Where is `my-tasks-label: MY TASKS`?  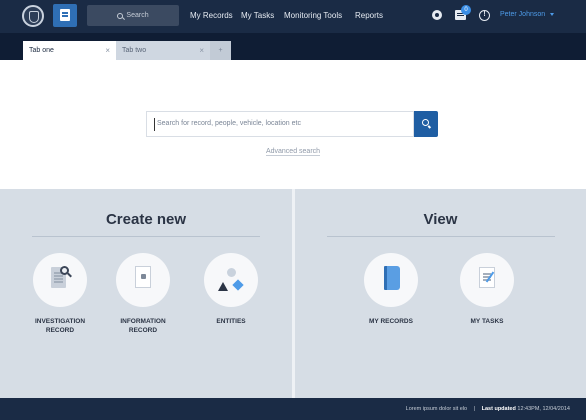 my-tasks-label: MY TASKS is located at coordinates (487, 321).